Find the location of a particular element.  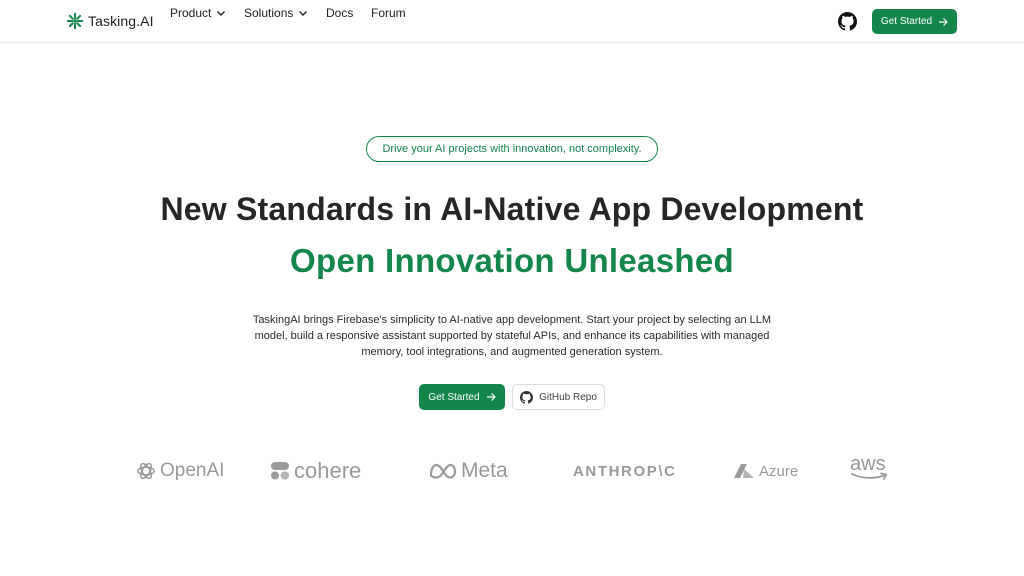

anthropic-logo: ANTHROP\C is located at coordinates (625, 471).